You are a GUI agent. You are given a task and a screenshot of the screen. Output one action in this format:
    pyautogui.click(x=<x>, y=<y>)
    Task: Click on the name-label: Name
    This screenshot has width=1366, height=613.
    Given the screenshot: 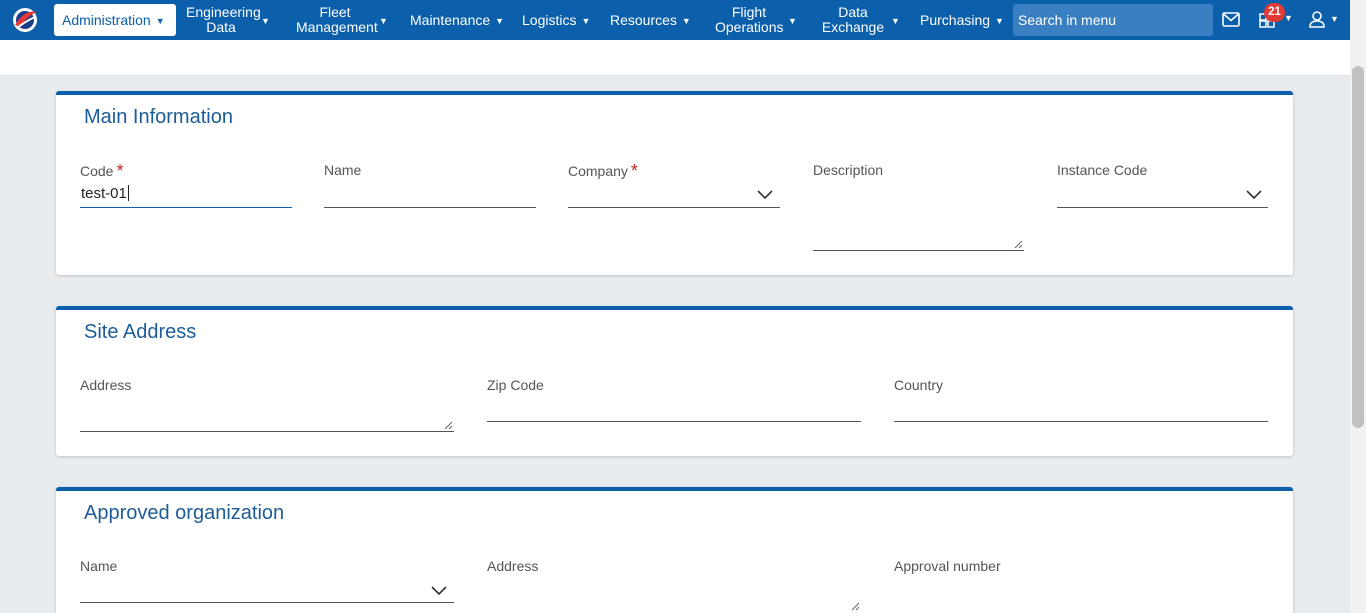 What is the action you would take?
    pyautogui.click(x=343, y=170)
    